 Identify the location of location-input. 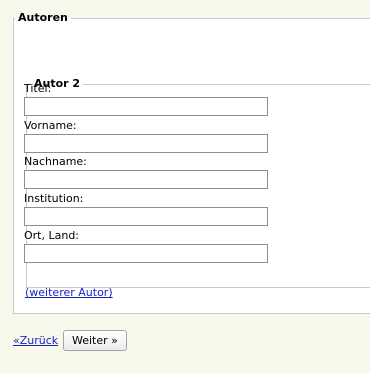
(146, 253).